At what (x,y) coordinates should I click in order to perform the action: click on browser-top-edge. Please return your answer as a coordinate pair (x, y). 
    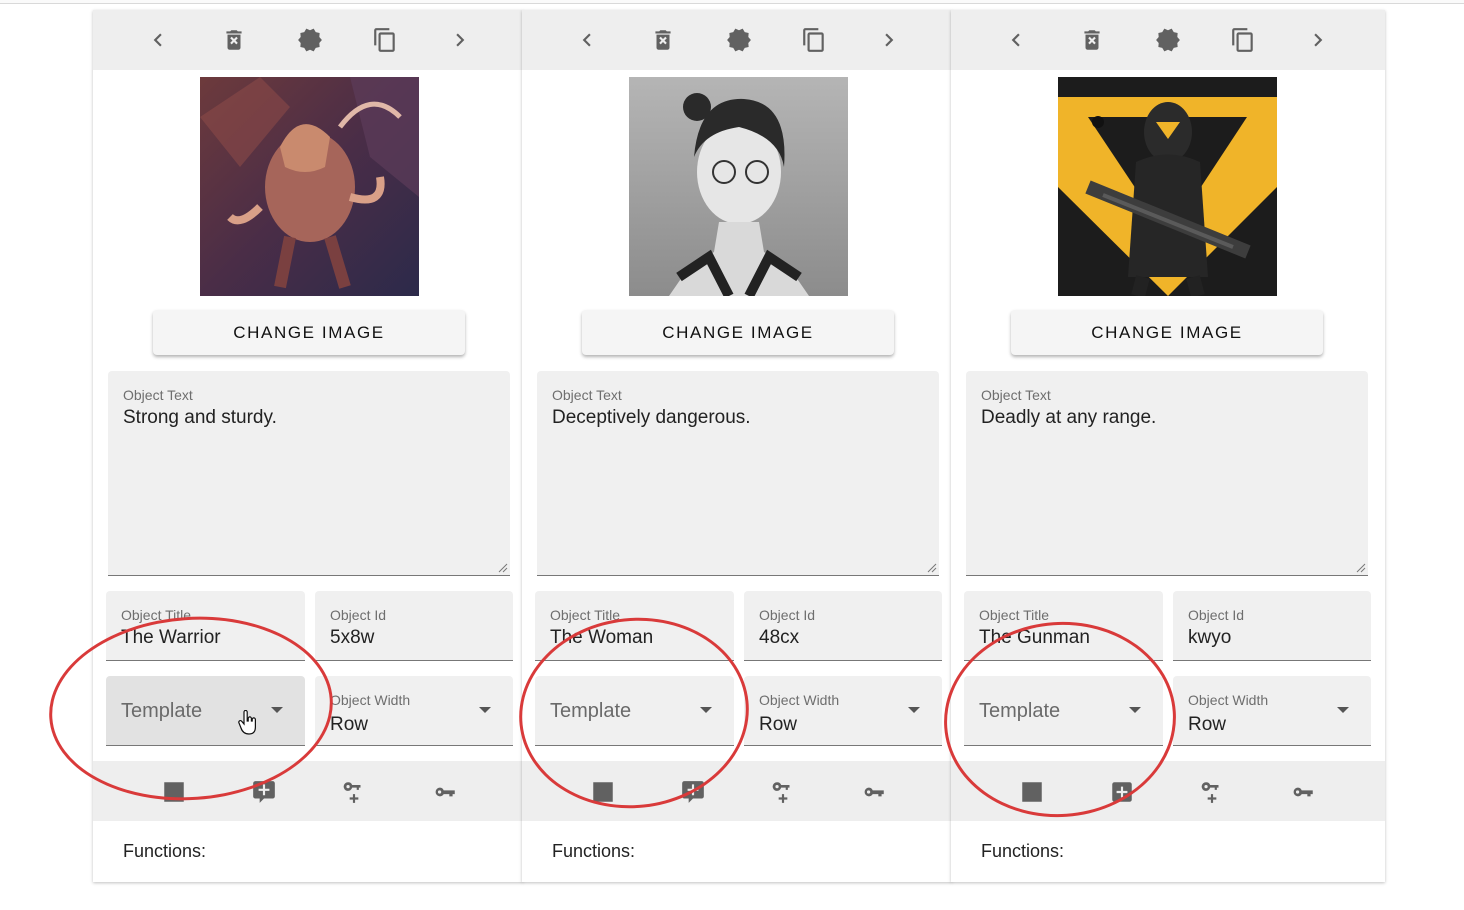
    Looking at the image, I should click on (732, 2).